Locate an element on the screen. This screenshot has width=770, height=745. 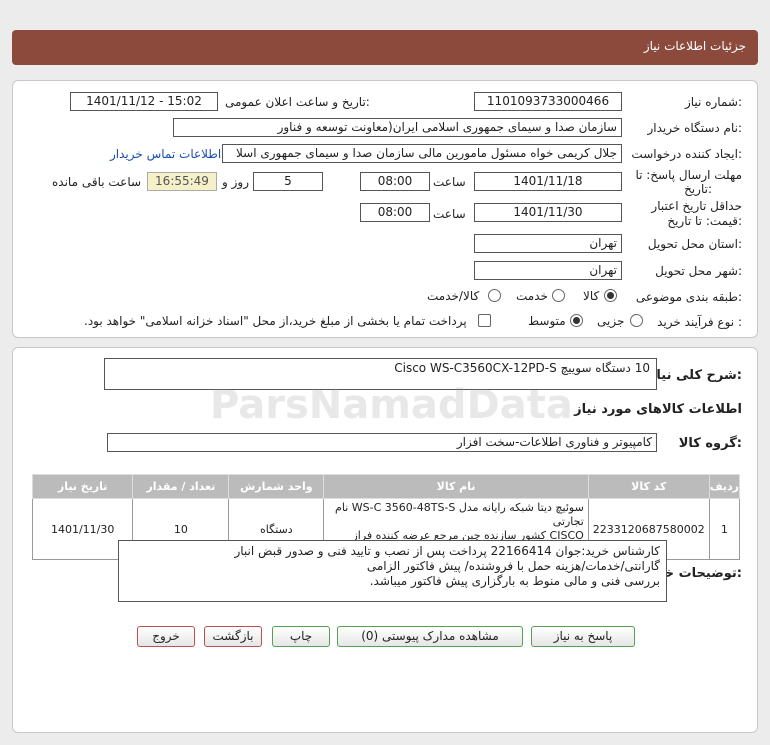
deadline-label-2: تاریخ: is located at coordinates (698, 189).